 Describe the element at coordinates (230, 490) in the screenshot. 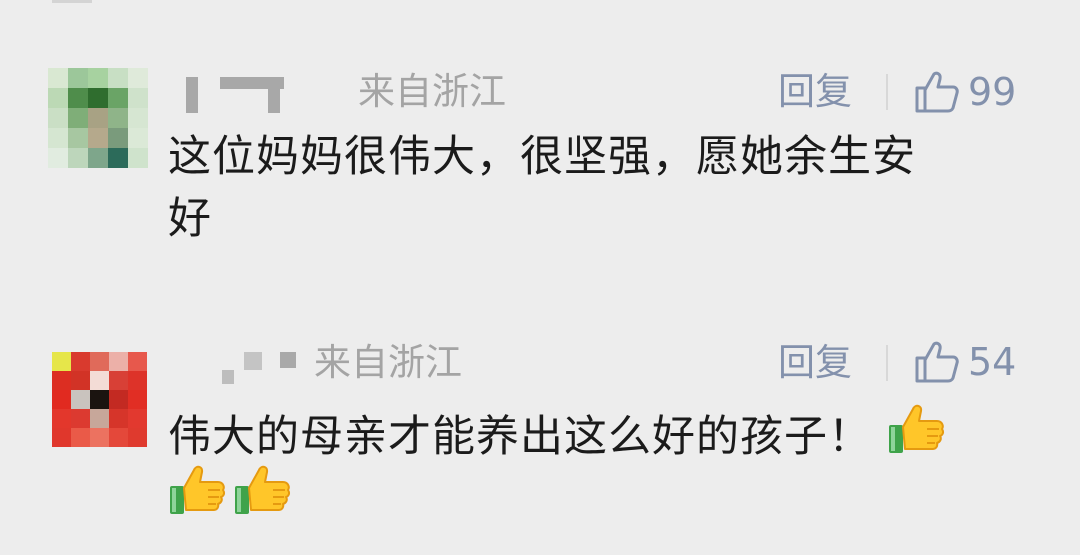

I see `emoji-row` at that location.